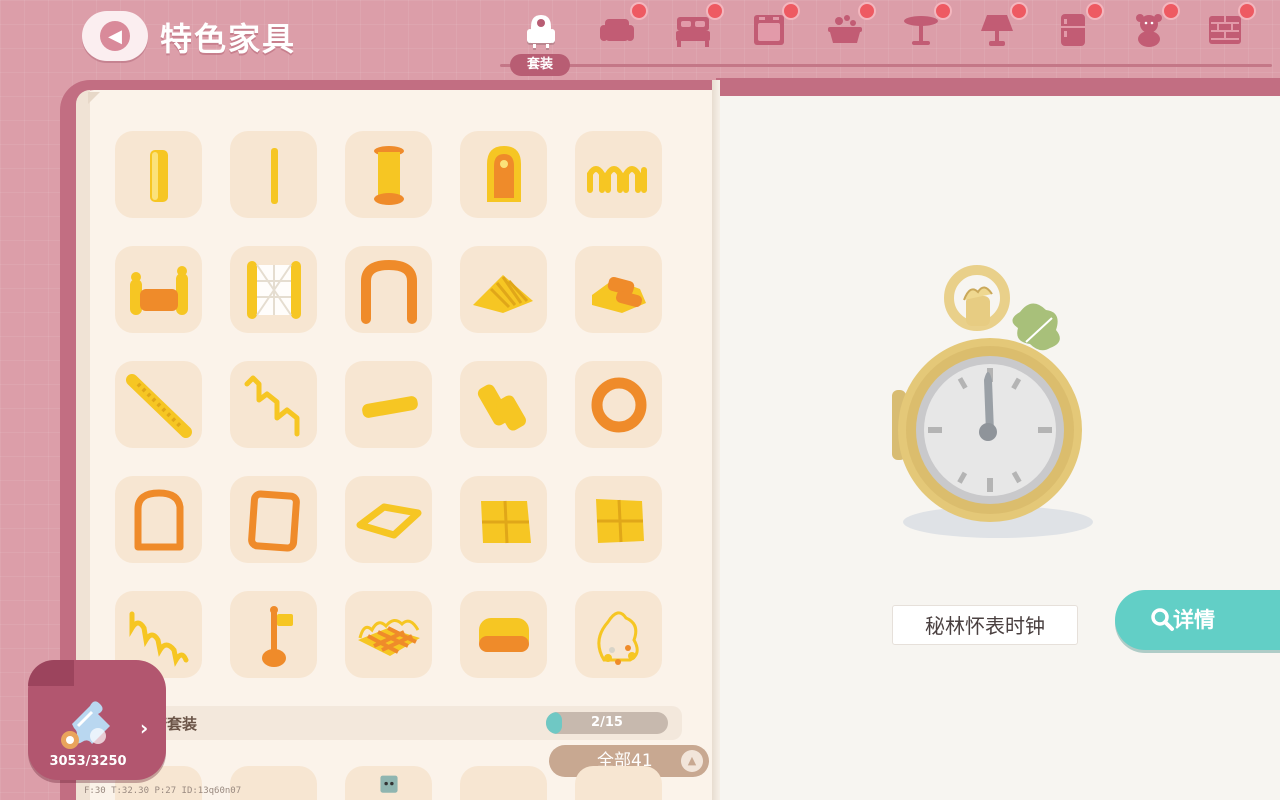 The width and height of the screenshot is (1280, 800). I want to click on tab-bathroom, so click(848, 27).